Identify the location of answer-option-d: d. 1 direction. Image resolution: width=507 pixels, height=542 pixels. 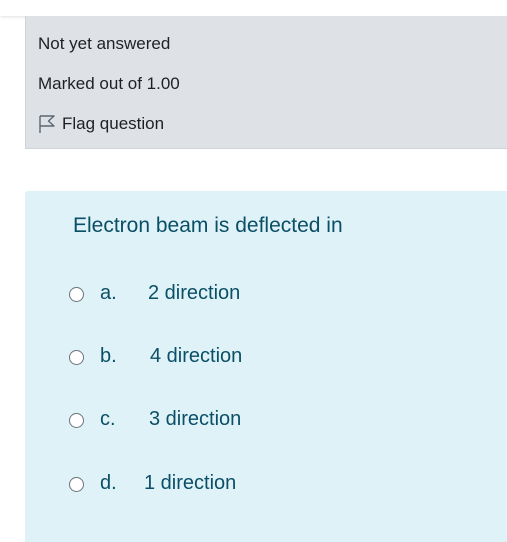
(152, 484).